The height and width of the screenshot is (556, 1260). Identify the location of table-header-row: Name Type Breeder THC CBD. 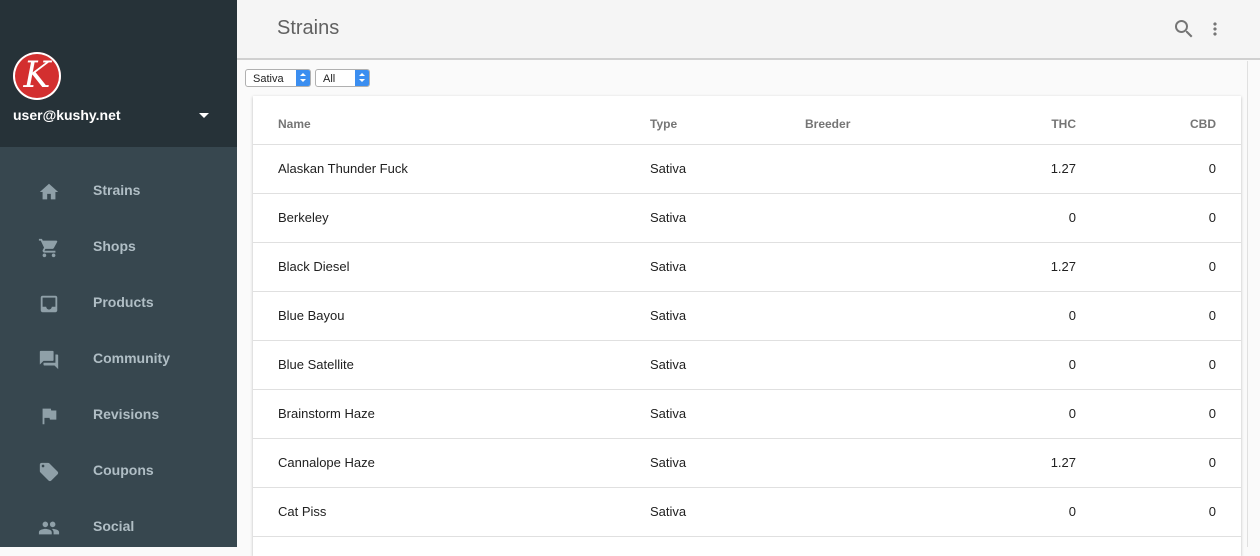
(747, 120).